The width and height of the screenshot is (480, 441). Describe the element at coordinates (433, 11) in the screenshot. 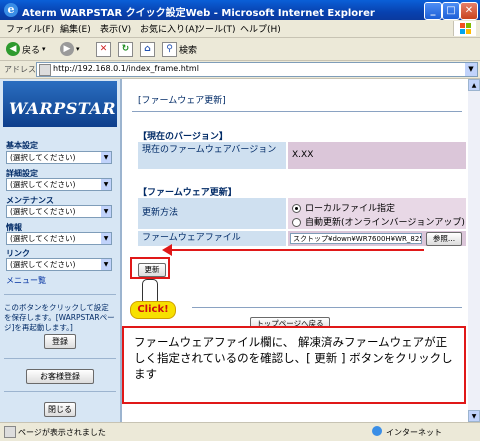

I see `minimize-button: _` at that location.